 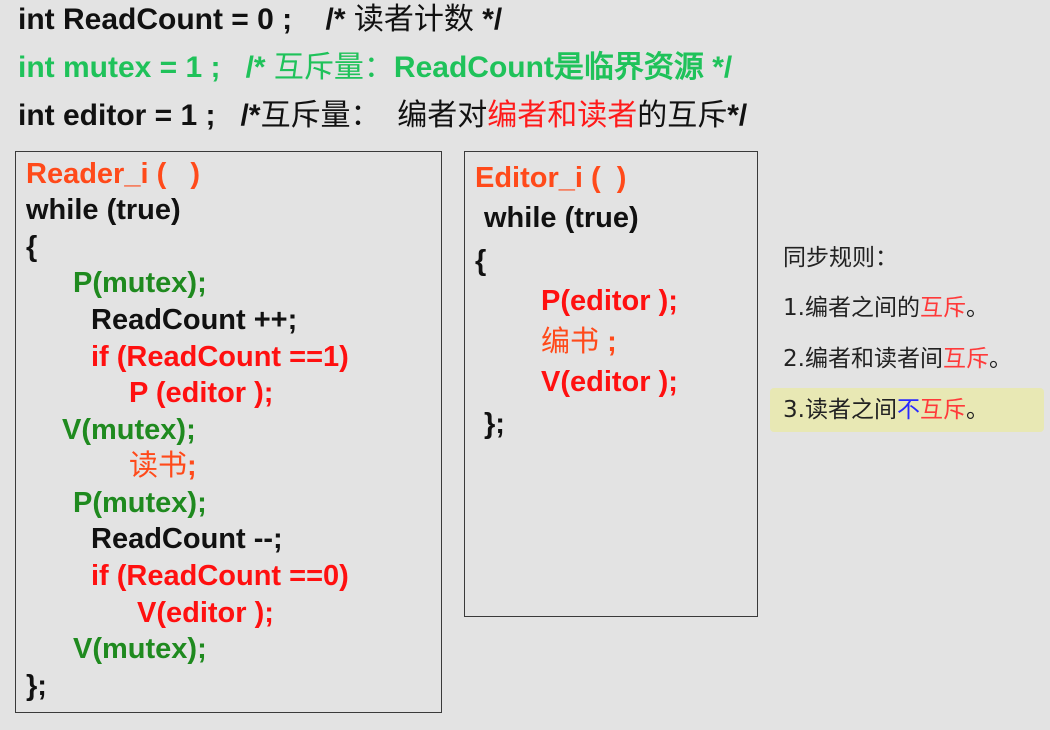 I want to click on declaration-readcount: int ReadCount = 0 ; /* 读者计数 */, so click(x=260, y=19).